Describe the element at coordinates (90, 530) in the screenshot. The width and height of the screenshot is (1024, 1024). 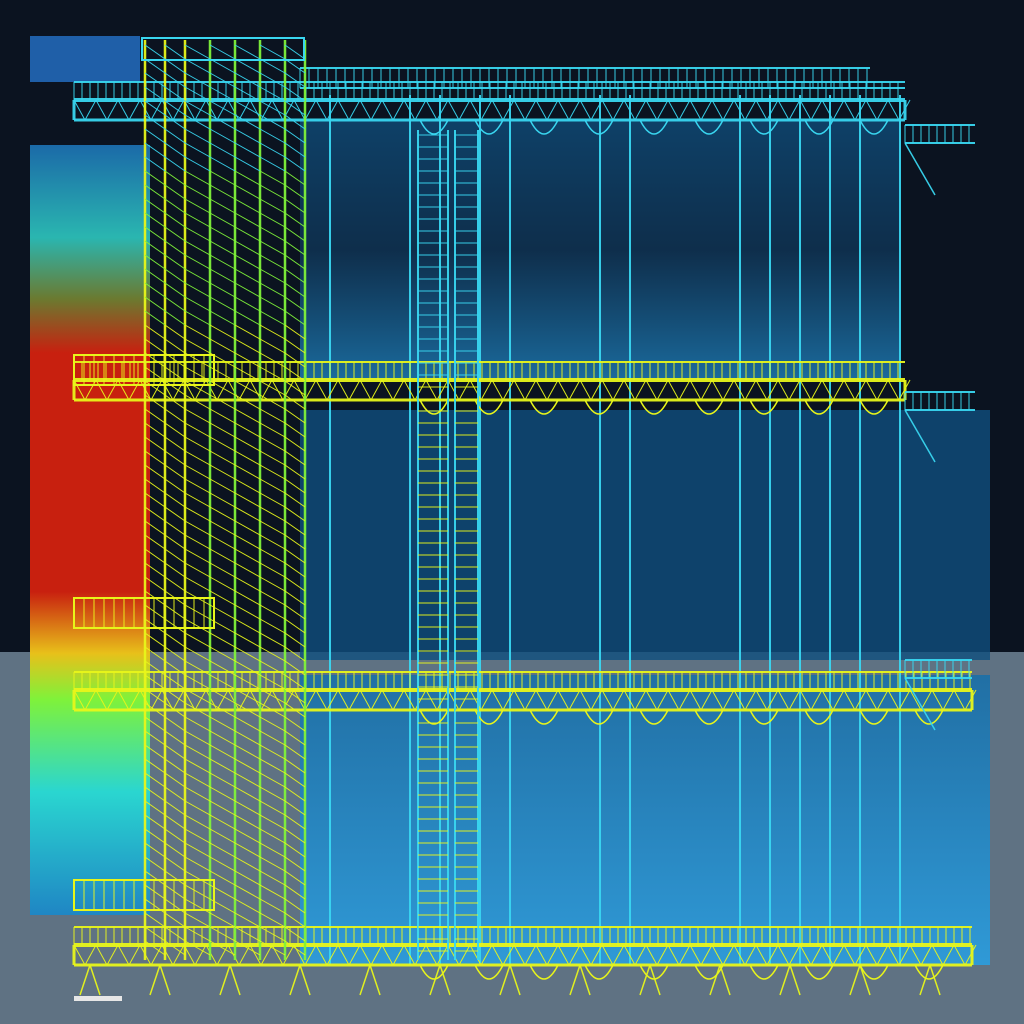
I see `heat-map-strip` at that location.